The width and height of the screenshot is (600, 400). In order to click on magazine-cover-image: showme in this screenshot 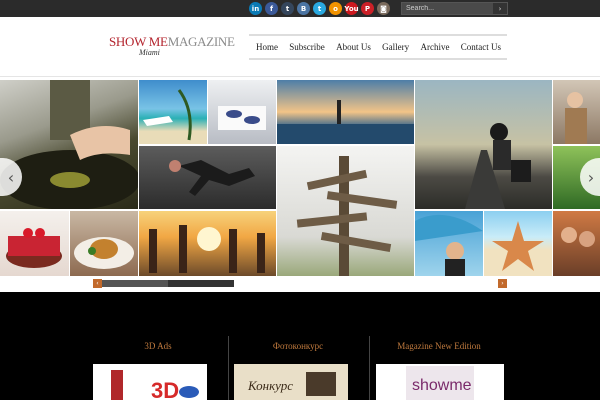, I will do `click(440, 383)`.